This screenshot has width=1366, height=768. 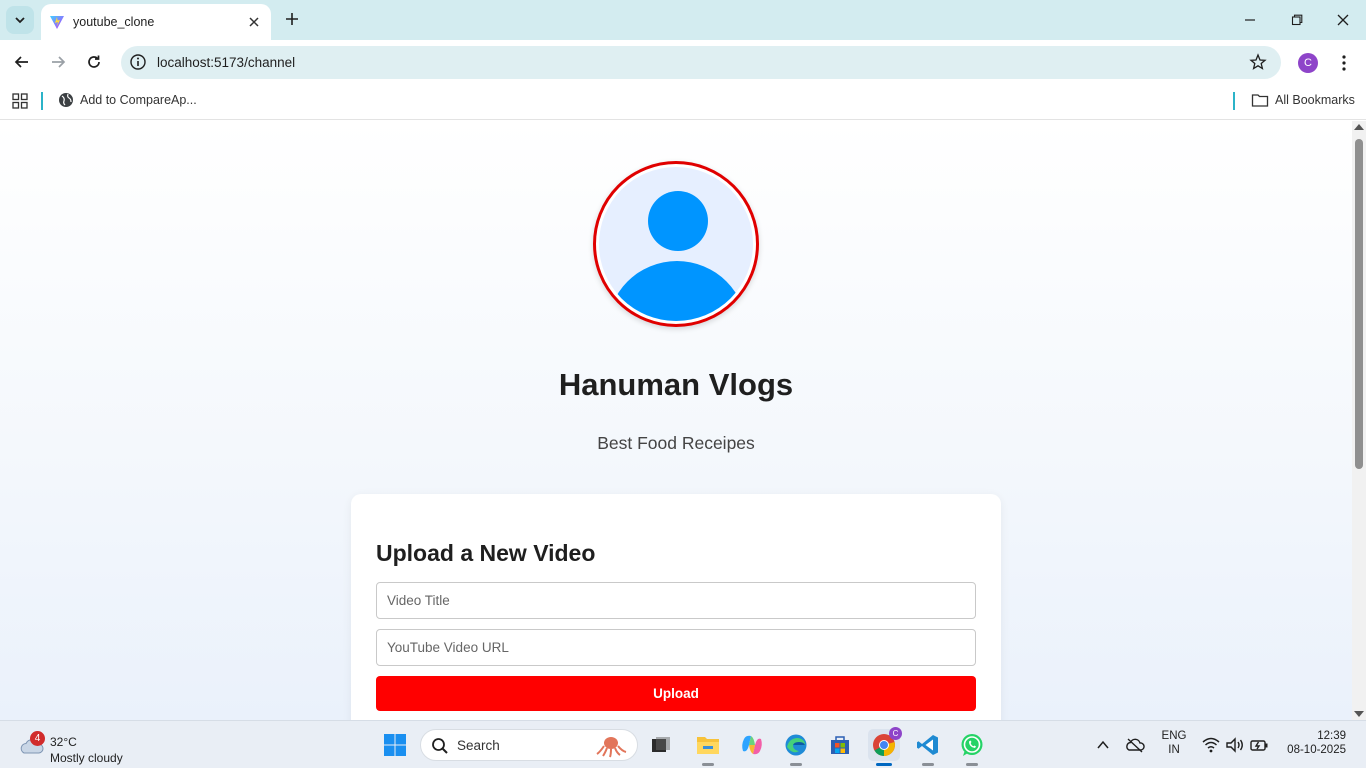 I want to click on tab-close-button, so click(x=254, y=22).